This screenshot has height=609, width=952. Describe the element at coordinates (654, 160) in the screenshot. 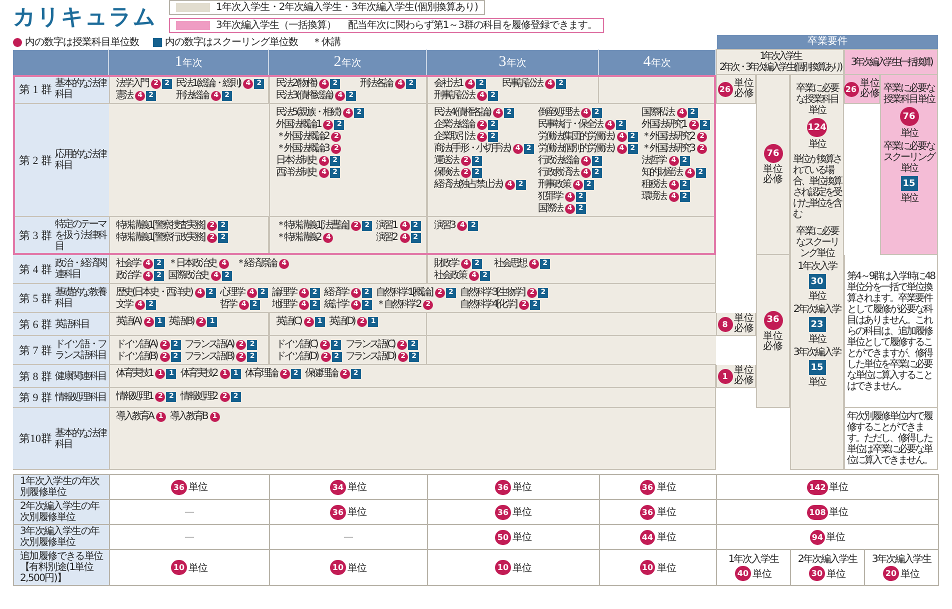

I see `course-name: 法哲学` at that location.